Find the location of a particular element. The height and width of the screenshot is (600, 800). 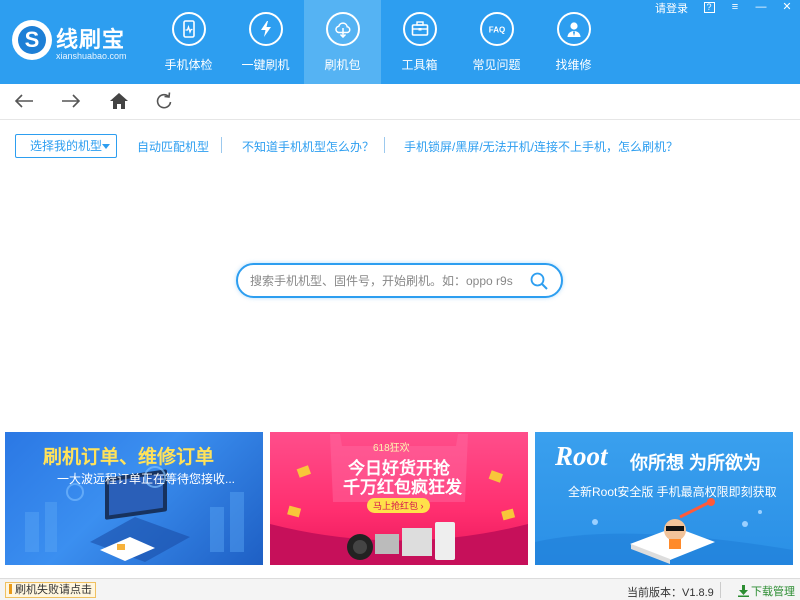

main-nav: 手机体检 一键刷机 刷机包 工具箱 FAQ 常见问题 找维修 is located at coordinates (381, 42).